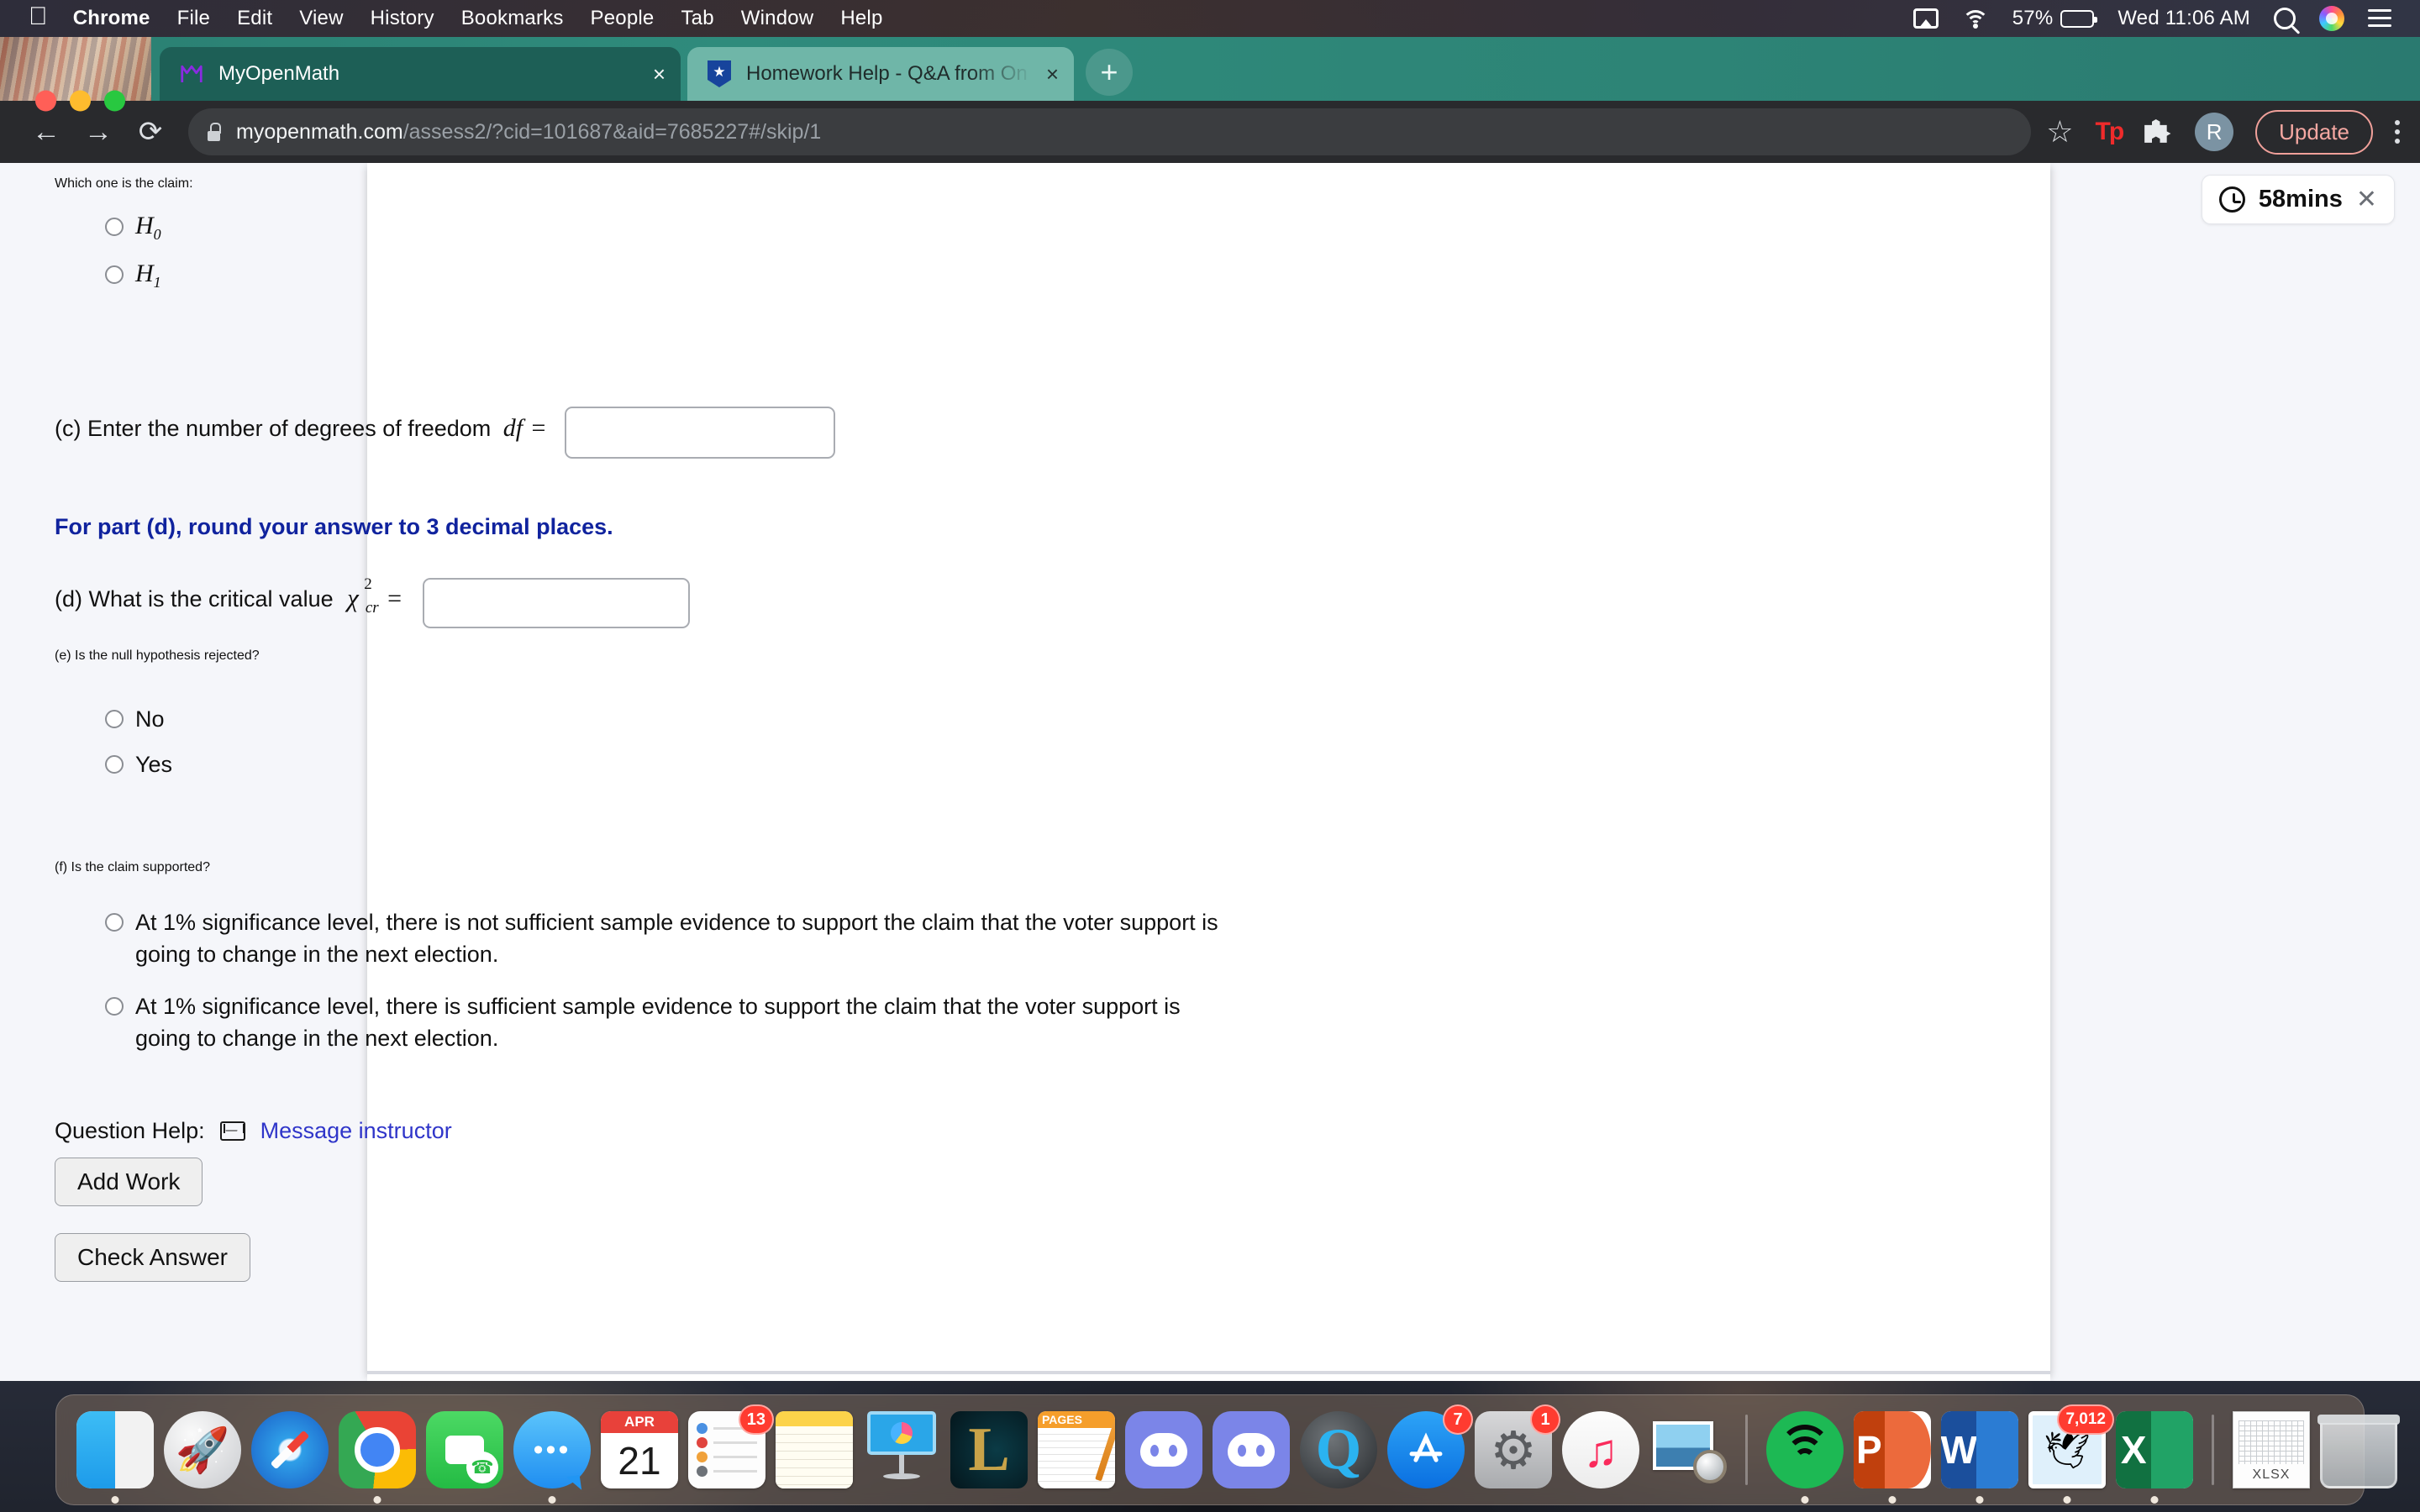  I want to click on part-d-input, so click(556, 603).